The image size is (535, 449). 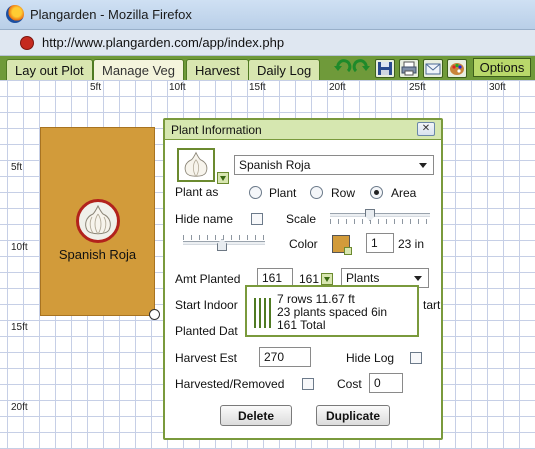 What do you see at coordinates (284, 69) in the screenshot?
I see `tab-daily-log: Daily Log` at bounding box center [284, 69].